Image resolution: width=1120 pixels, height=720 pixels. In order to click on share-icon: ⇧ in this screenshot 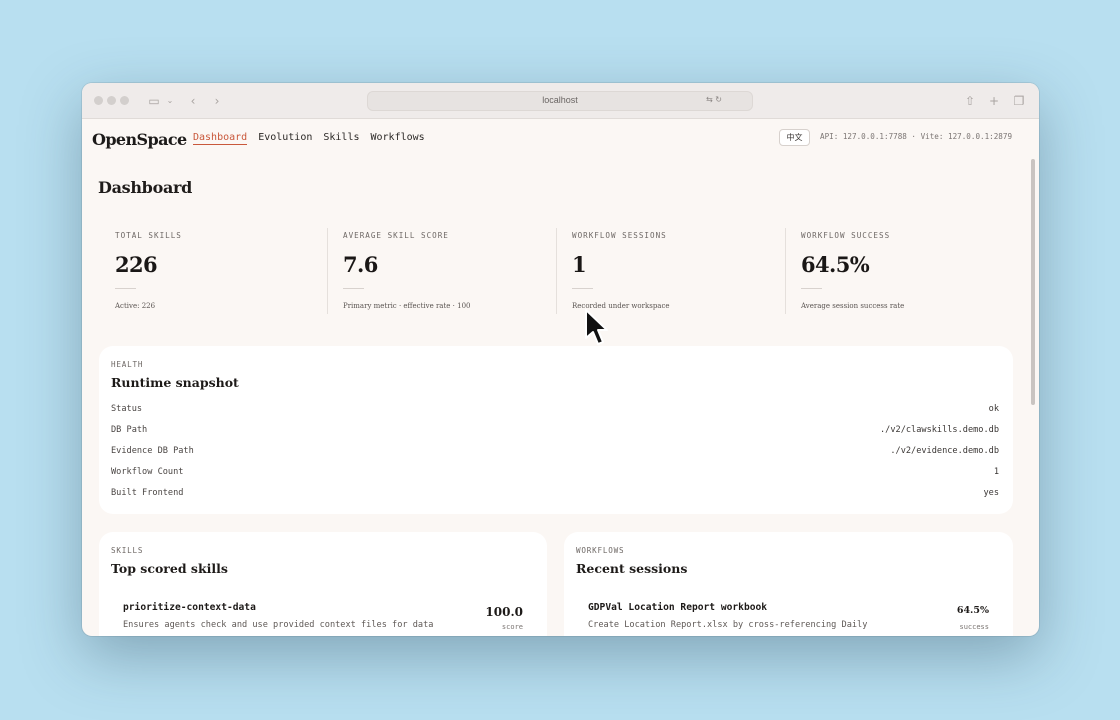, I will do `click(970, 101)`.